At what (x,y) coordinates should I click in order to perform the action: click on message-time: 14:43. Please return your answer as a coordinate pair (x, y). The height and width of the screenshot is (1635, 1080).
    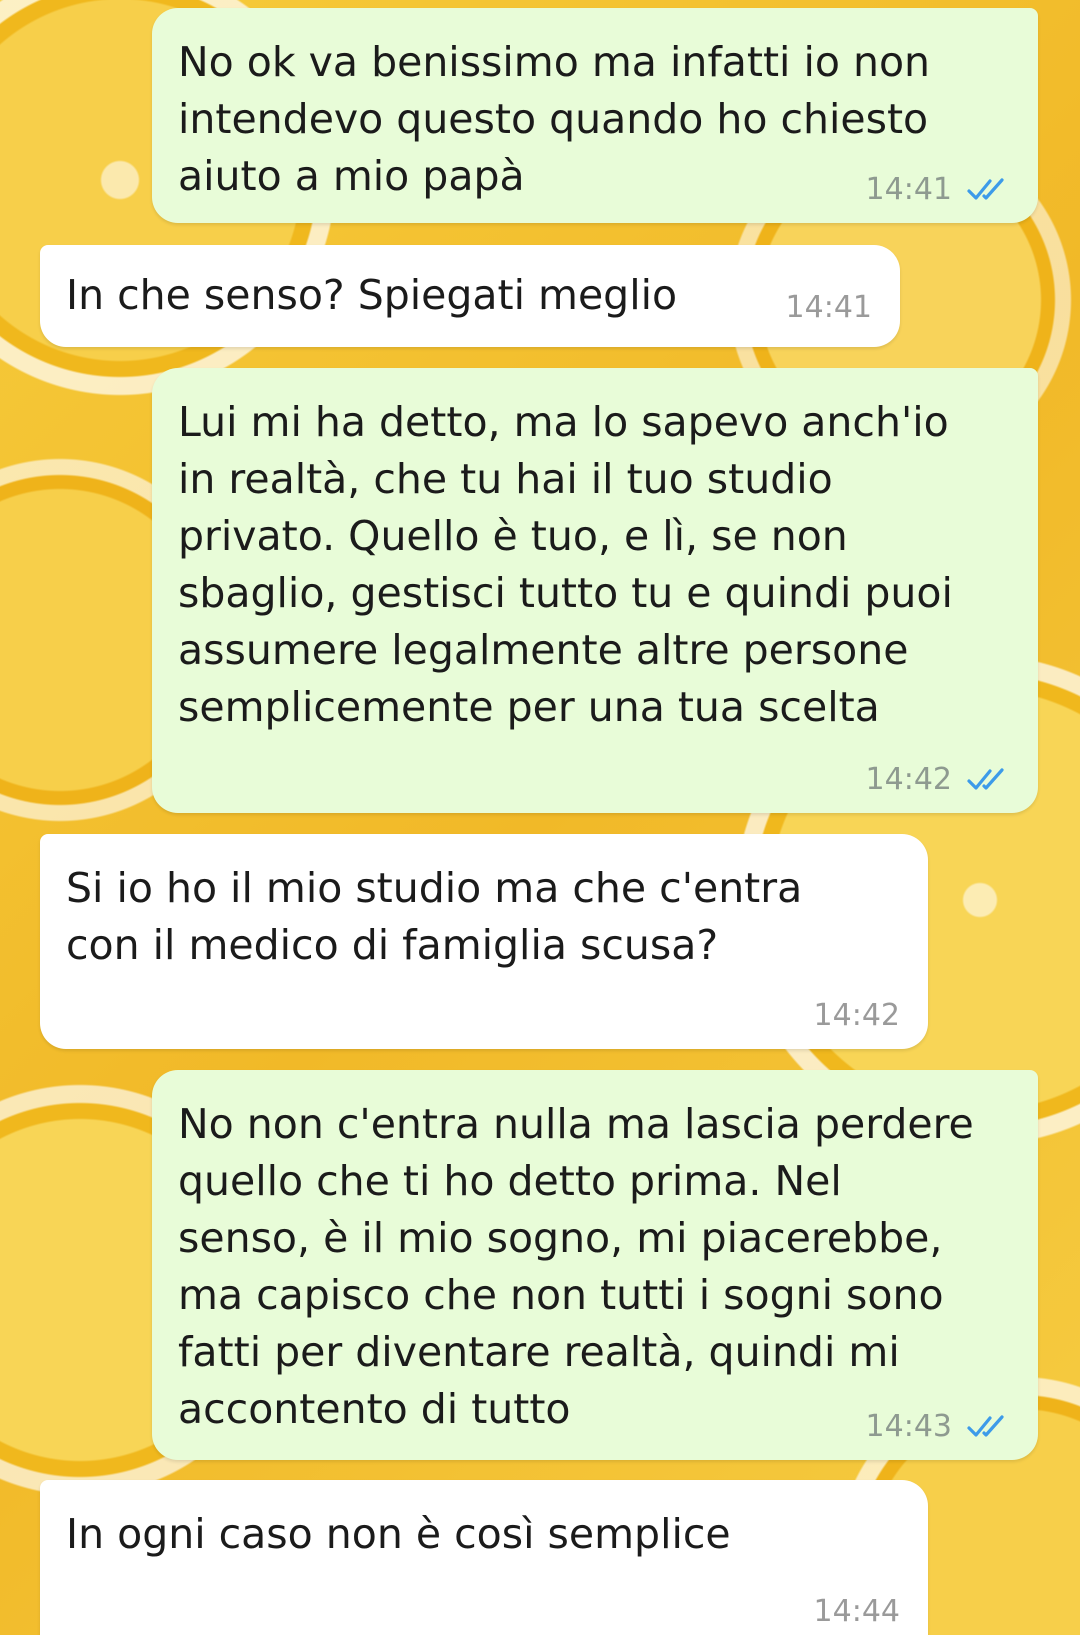
    Looking at the image, I should click on (908, 1426).